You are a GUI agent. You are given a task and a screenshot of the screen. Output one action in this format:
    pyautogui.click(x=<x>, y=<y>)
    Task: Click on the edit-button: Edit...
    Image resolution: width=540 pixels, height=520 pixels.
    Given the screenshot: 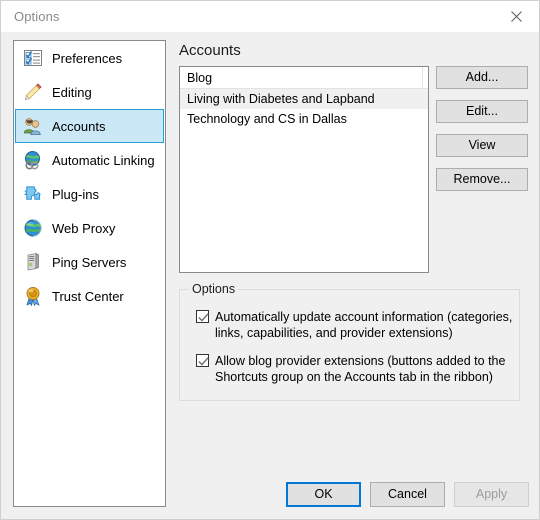 What is the action you would take?
    pyautogui.click(x=482, y=111)
    